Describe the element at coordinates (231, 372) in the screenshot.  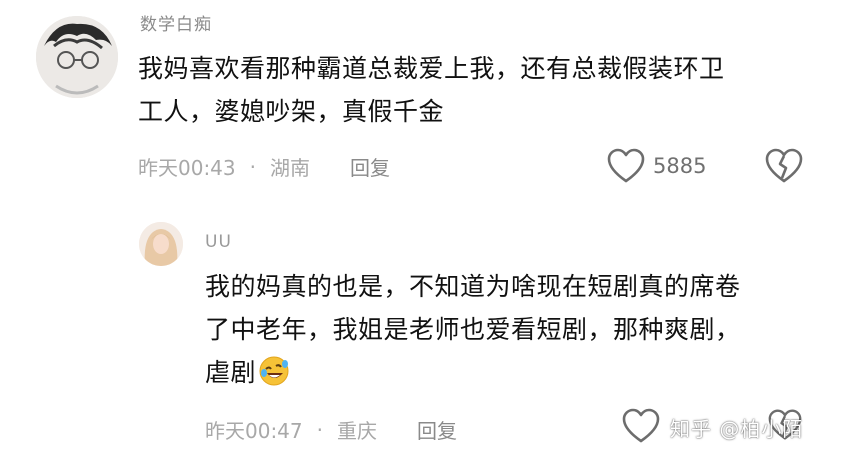
I see `reply-text-line-3-text: 虐剧` at that location.